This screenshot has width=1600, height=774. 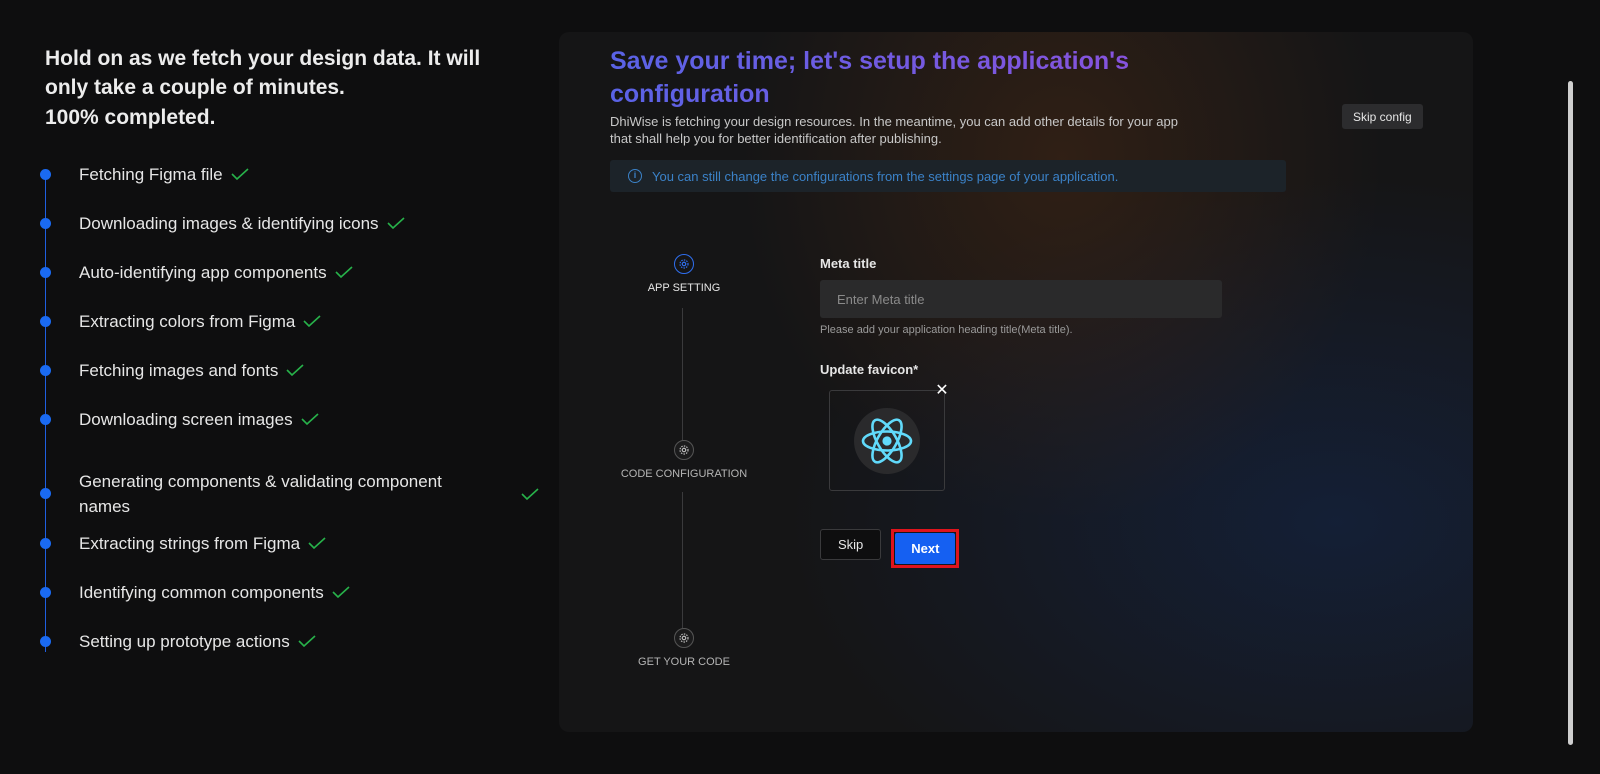 I want to click on progress-step: Fetching images and fonts, so click(x=292, y=370).